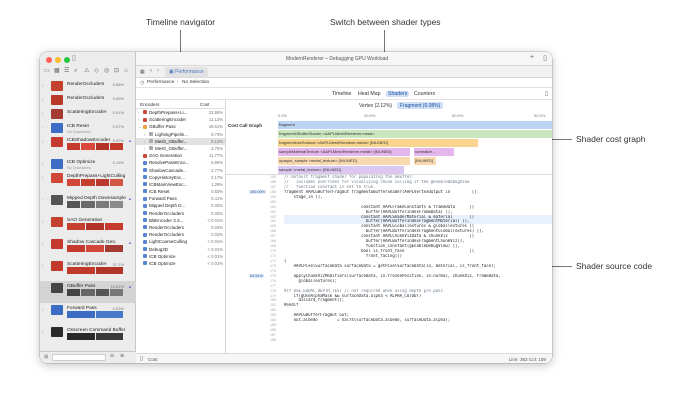 The height and width of the screenshot is (402, 680). I want to click on filter-icon: ⊞, so click(46, 357).